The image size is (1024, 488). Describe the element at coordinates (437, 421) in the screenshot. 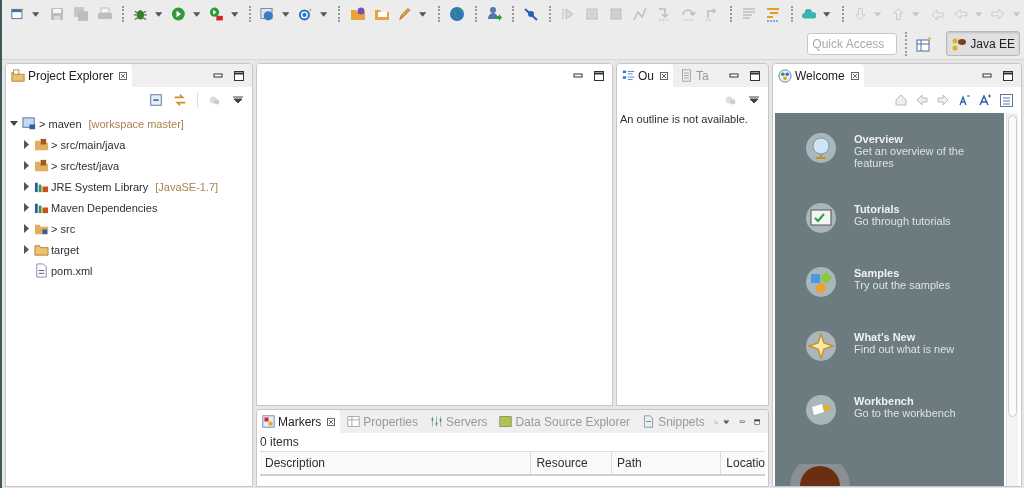

I see `servers-icon` at that location.